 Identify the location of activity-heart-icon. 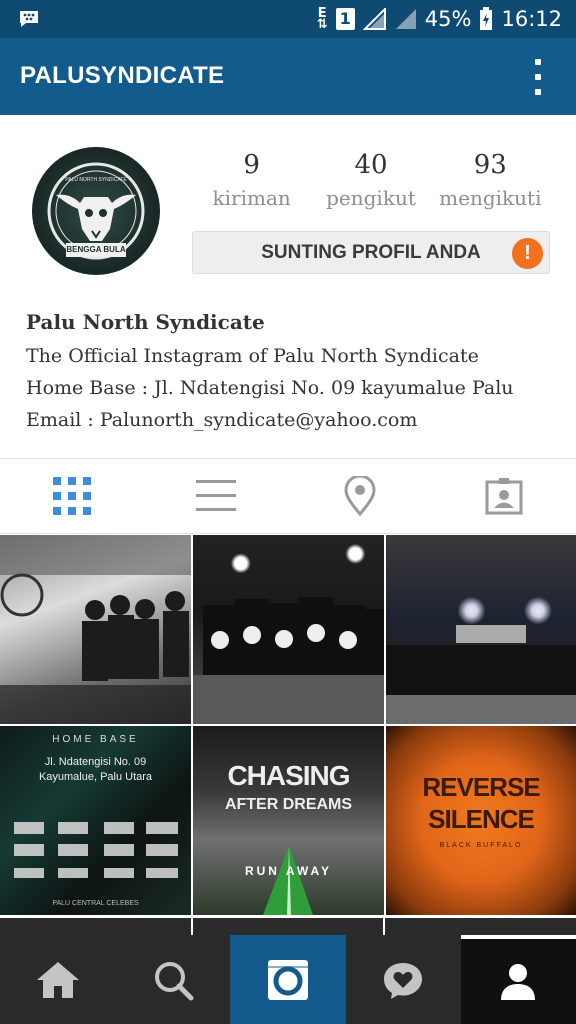
(403, 980).